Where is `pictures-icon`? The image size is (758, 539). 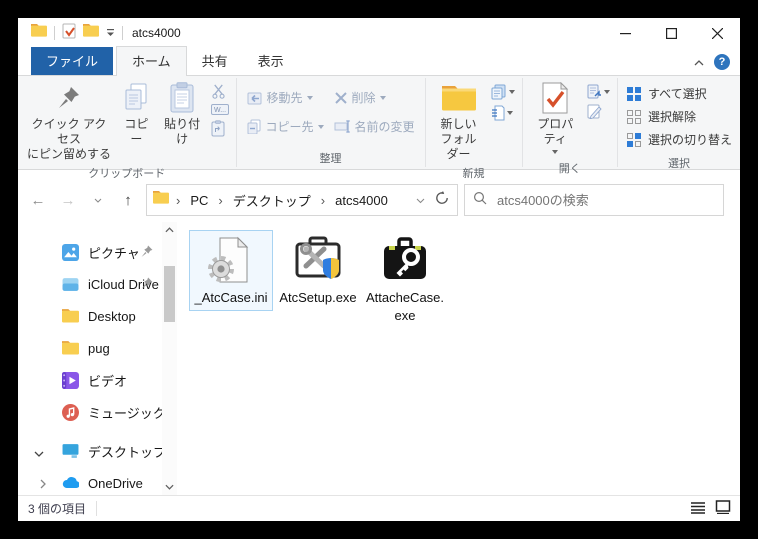
pictures-icon is located at coordinates (70, 252).